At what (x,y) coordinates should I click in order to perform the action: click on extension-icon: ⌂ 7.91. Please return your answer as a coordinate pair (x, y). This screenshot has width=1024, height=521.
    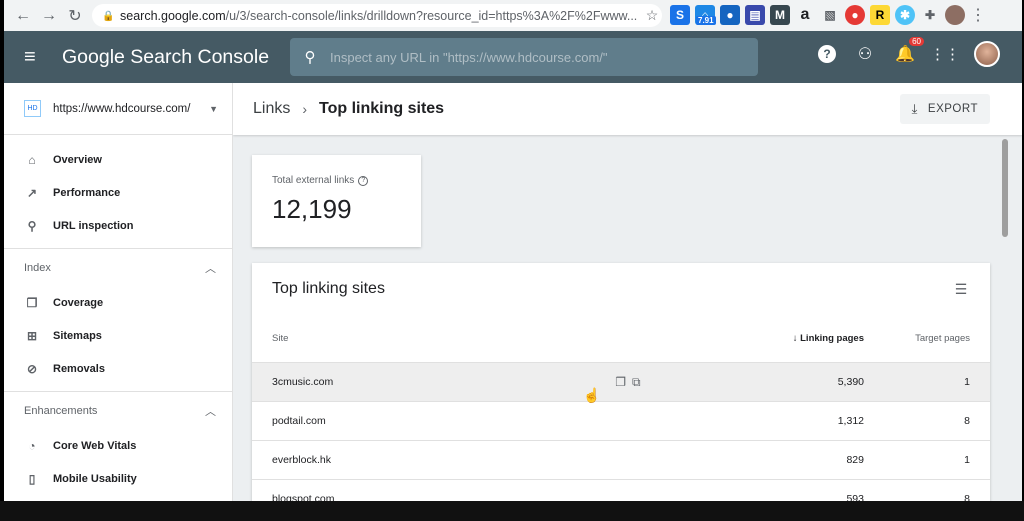
    Looking at the image, I should click on (705, 15).